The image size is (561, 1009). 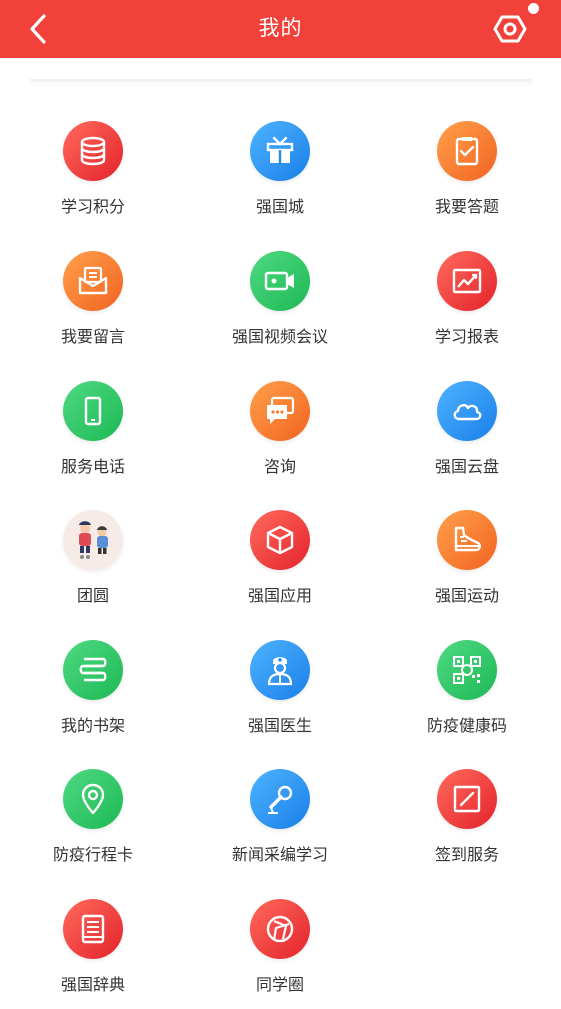 I want to click on menu-item-cloud-drive: 强国云盘, so click(x=467, y=436).